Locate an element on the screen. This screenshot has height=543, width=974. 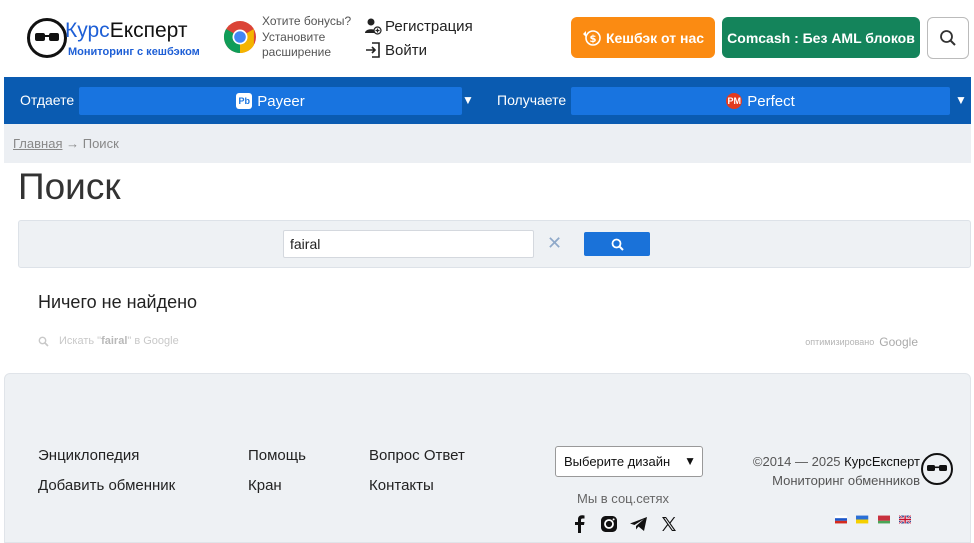
design-select-value: Выберите дизайн is located at coordinates (617, 461).